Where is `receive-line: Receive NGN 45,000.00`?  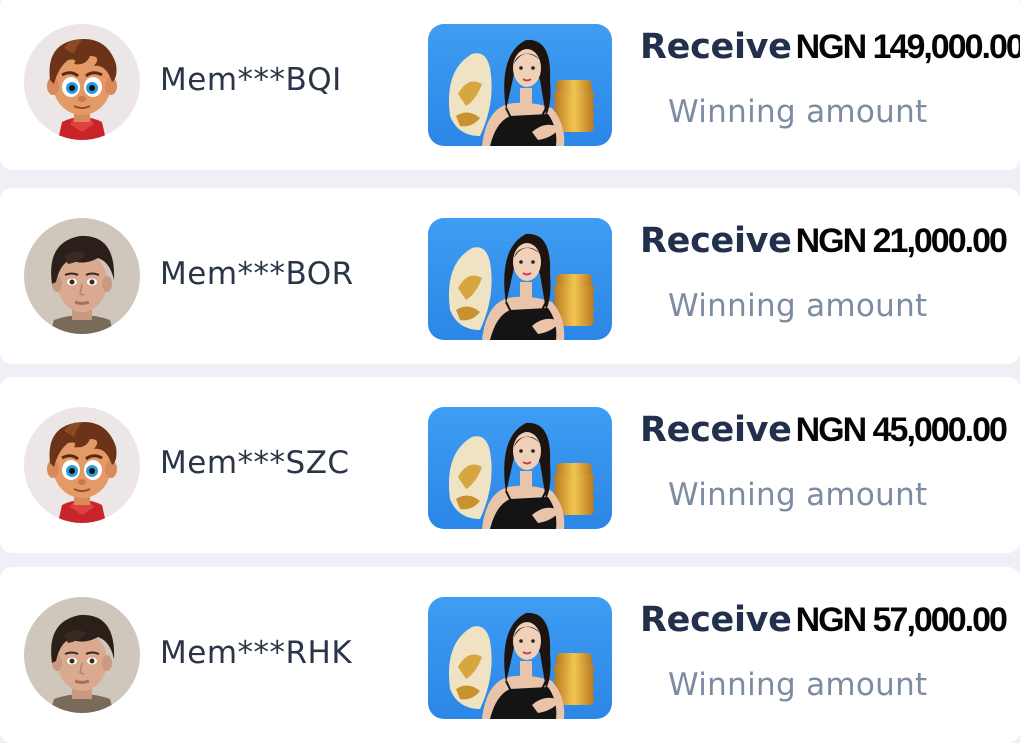 receive-line: Receive NGN 45,000.00 is located at coordinates (824, 430).